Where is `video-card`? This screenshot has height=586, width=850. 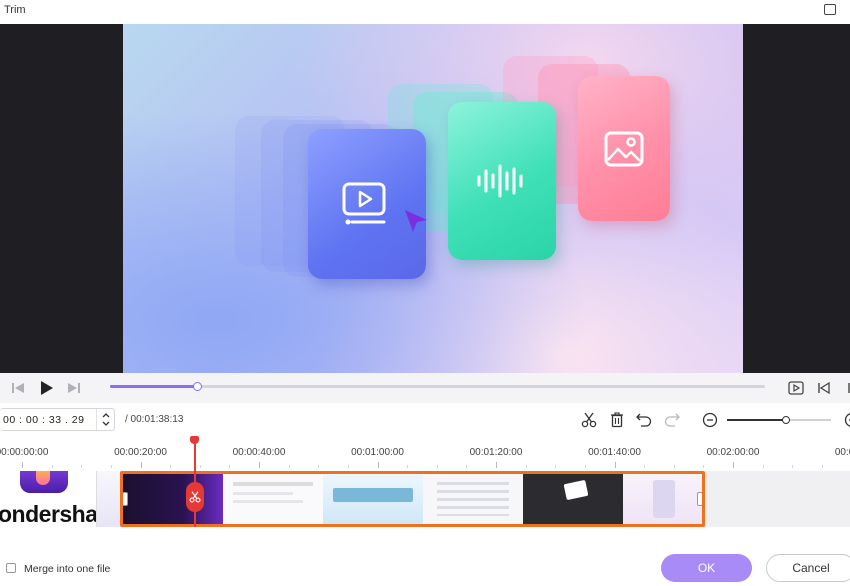 video-card is located at coordinates (367, 204).